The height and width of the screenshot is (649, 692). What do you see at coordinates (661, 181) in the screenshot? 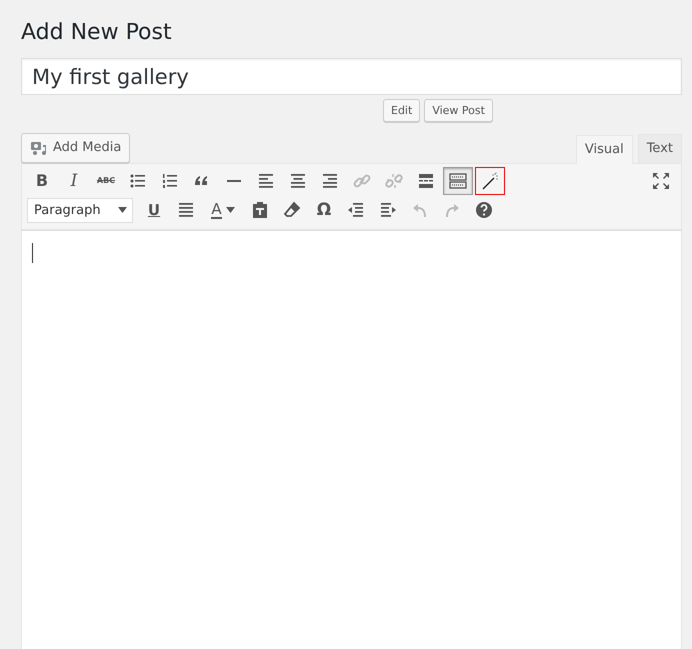
I see `fullscreen-icon` at bounding box center [661, 181].